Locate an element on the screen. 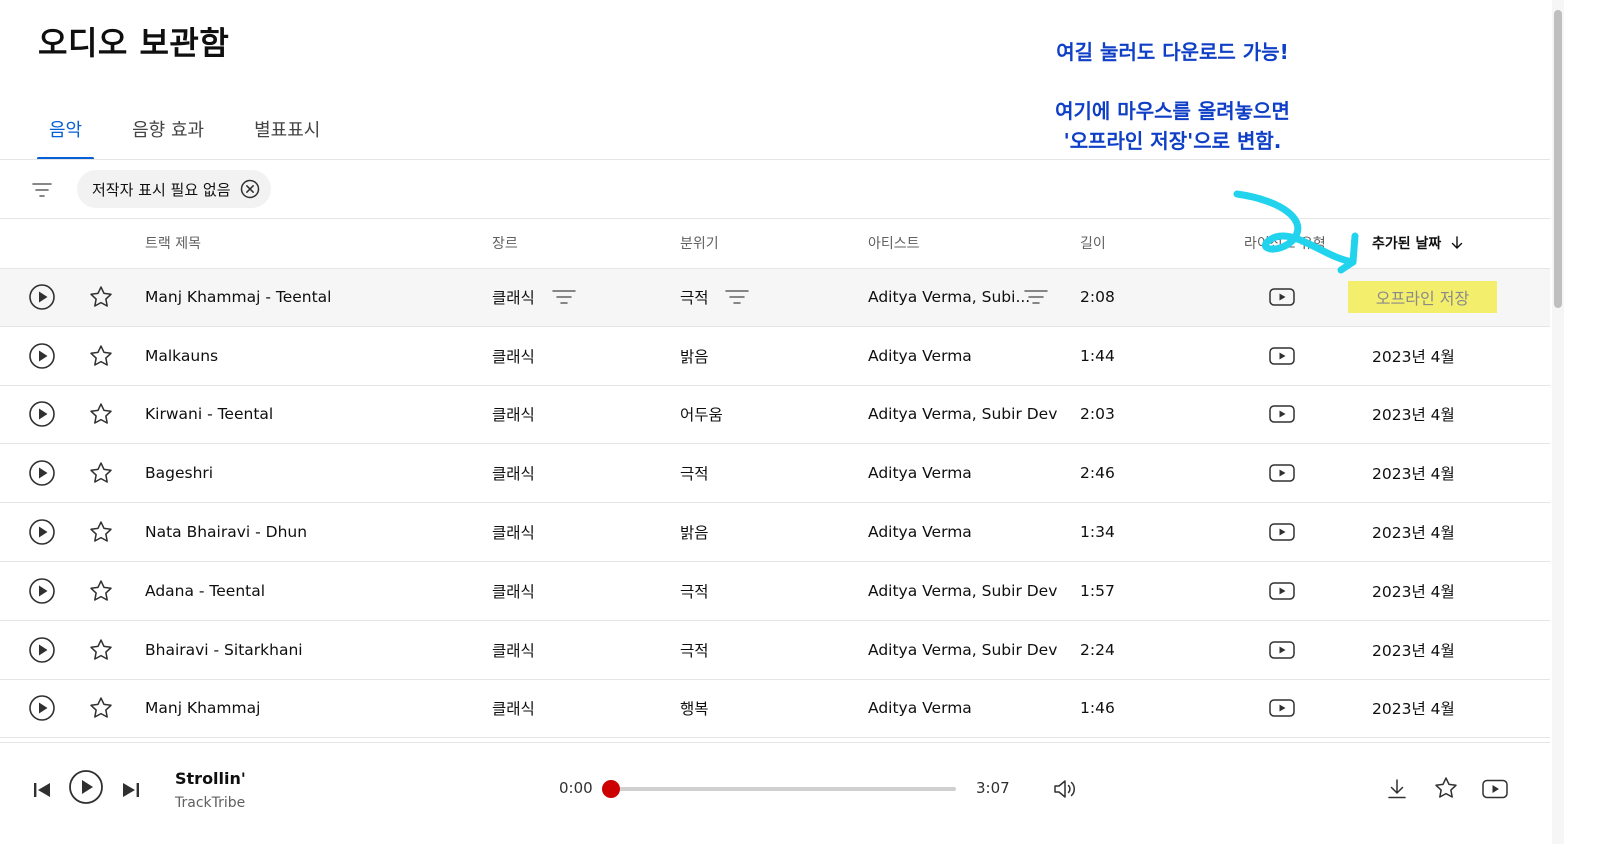  annotation-hover-line-1: 여기에 마우스를 올려놓으면 is located at coordinates (1172, 111).